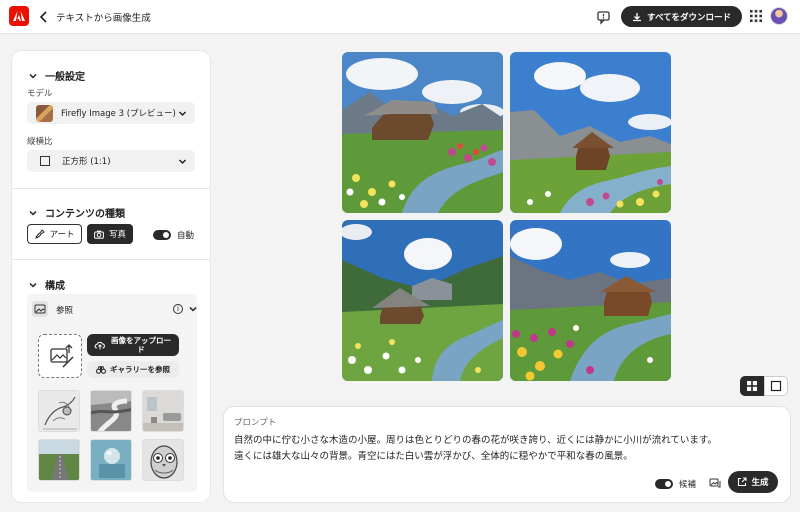  I want to click on binoculars-icon, so click(101, 369).